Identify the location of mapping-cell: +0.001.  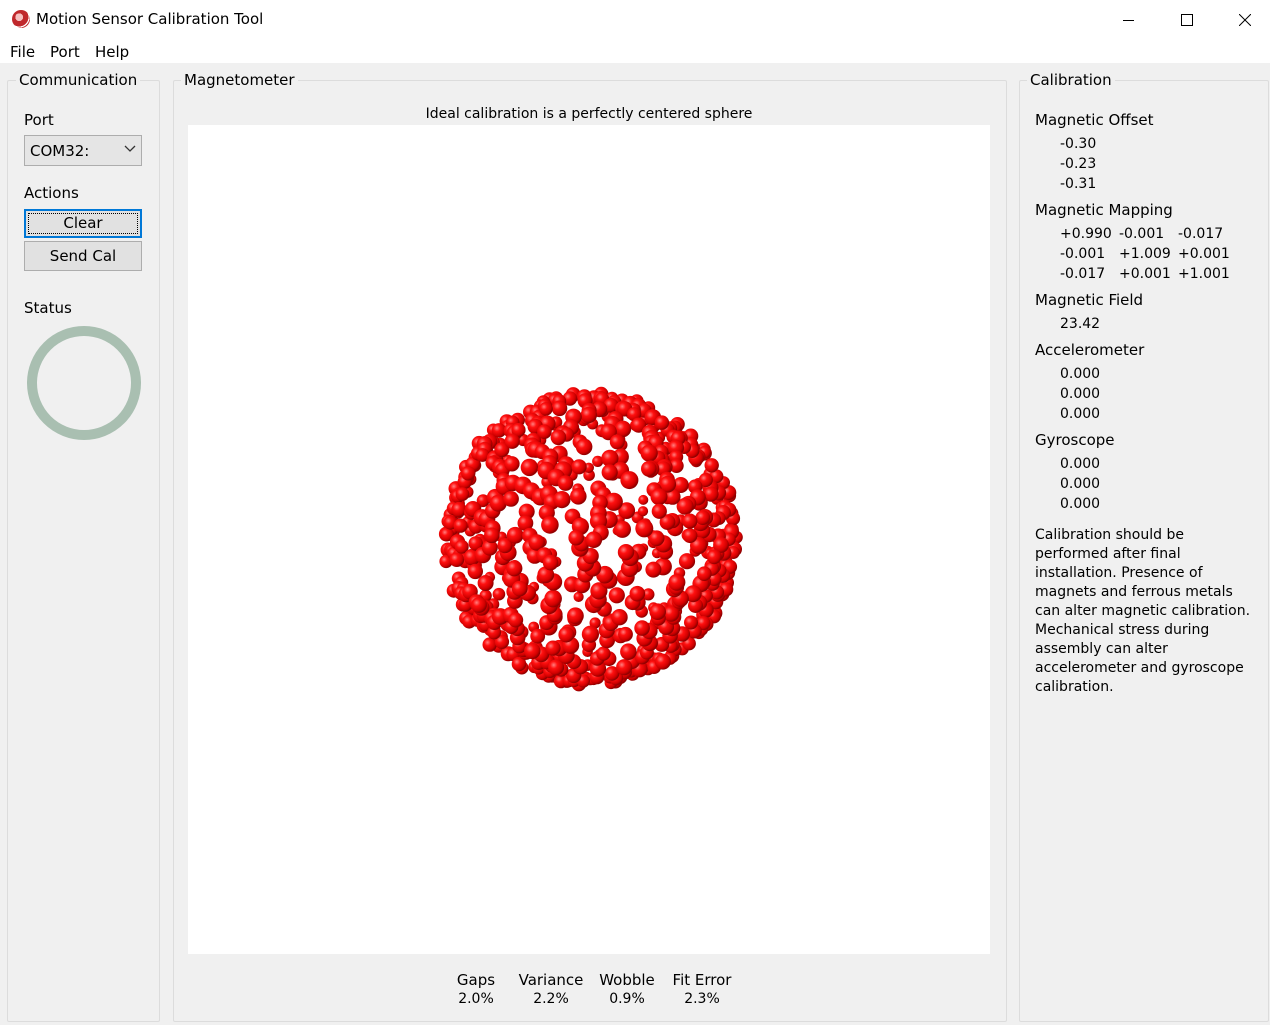
(1145, 274).